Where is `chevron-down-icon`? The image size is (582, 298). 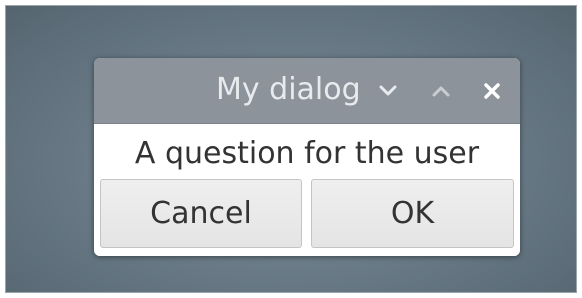
chevron-down-icon is located at coordinates (388, 91).